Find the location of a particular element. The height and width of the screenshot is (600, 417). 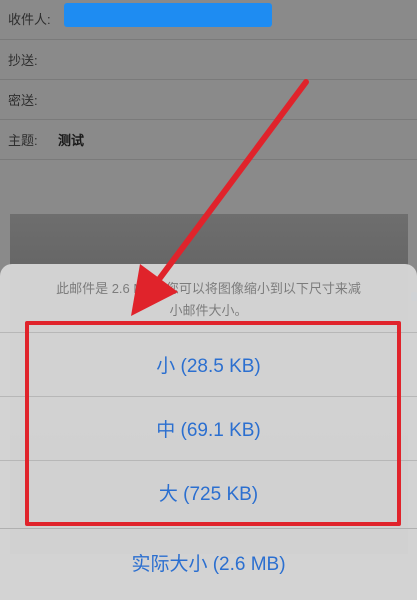

cc-label: 抄送: is located at coordinates (23, 60).